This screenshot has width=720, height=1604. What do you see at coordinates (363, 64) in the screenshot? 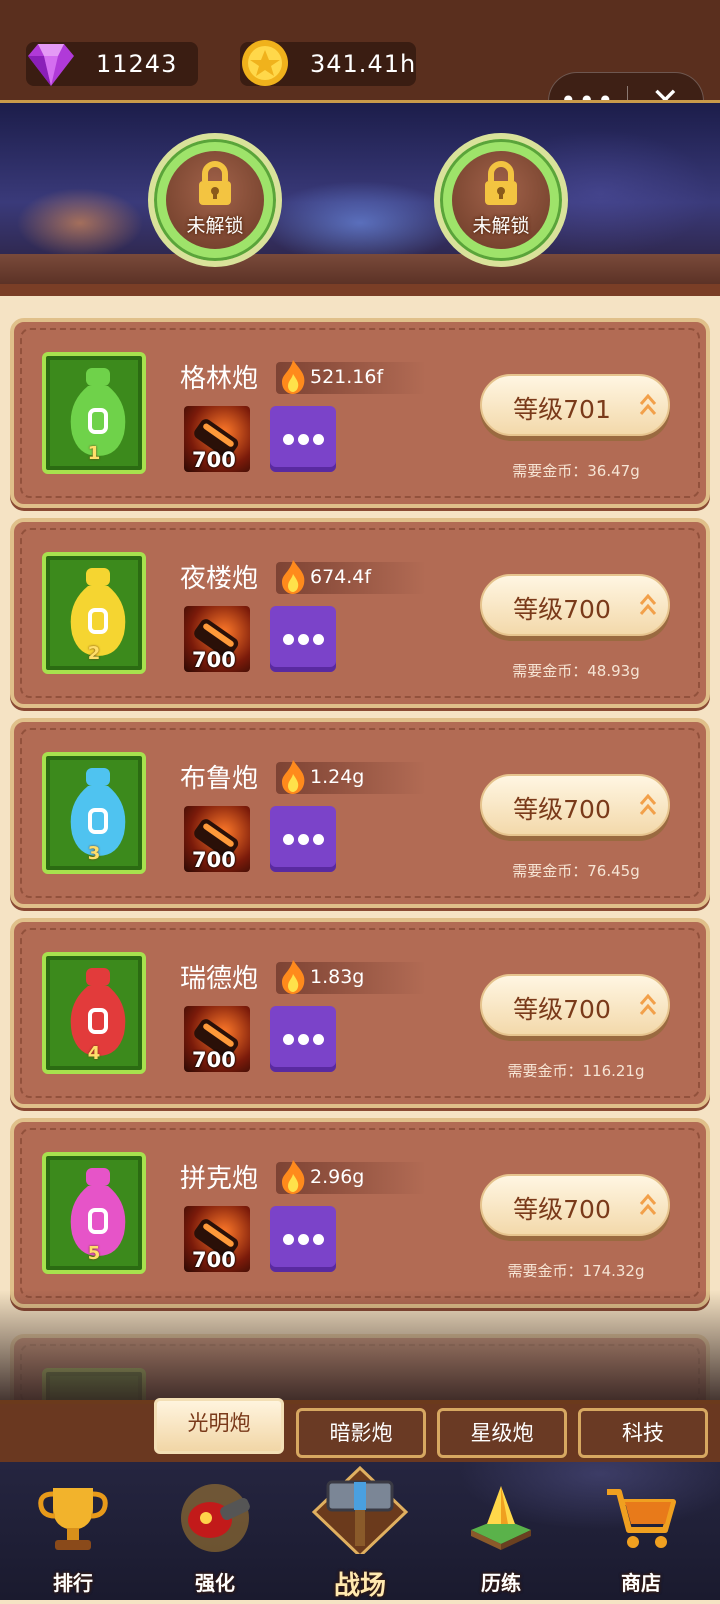
I see `gold-count: 341.41h` at bounding box center [363, 64].